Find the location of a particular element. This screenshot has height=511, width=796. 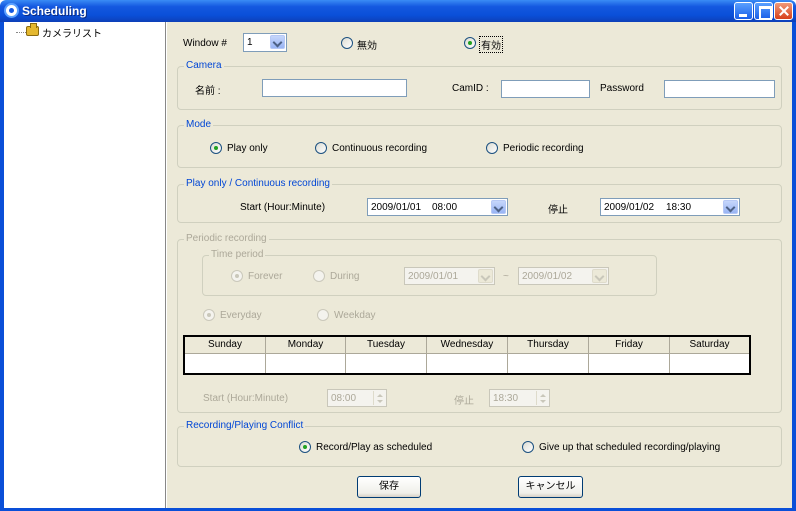

window-frame-right is located at coordinates (794, 266).